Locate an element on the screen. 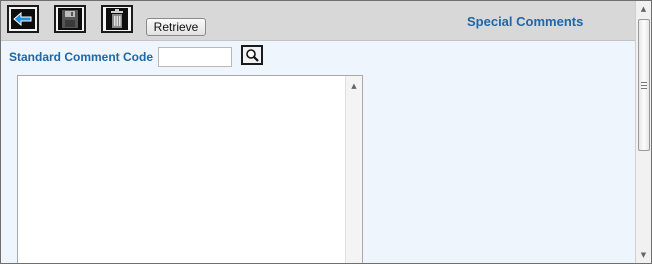 The width and height of the screenshot is (652, 264). back-button is located at coordinates (23, 19).